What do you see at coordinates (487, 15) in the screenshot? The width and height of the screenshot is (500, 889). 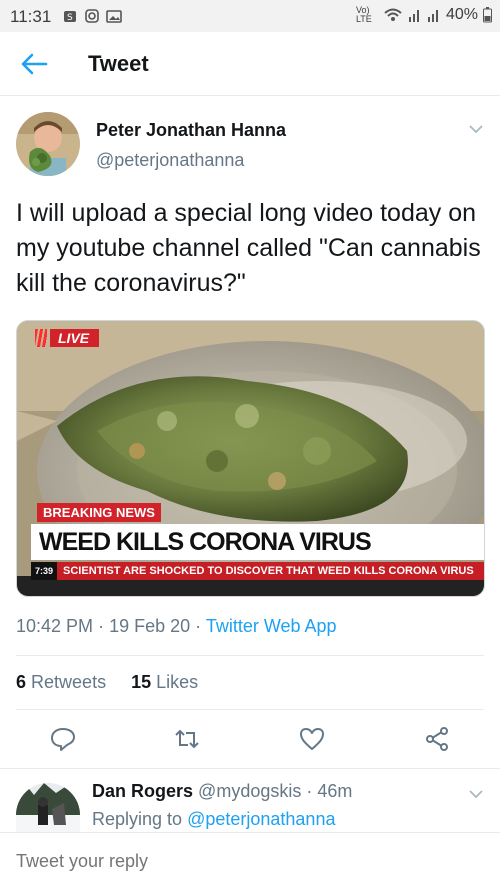 I see `battery-icon` at bounding box center [487, 15].